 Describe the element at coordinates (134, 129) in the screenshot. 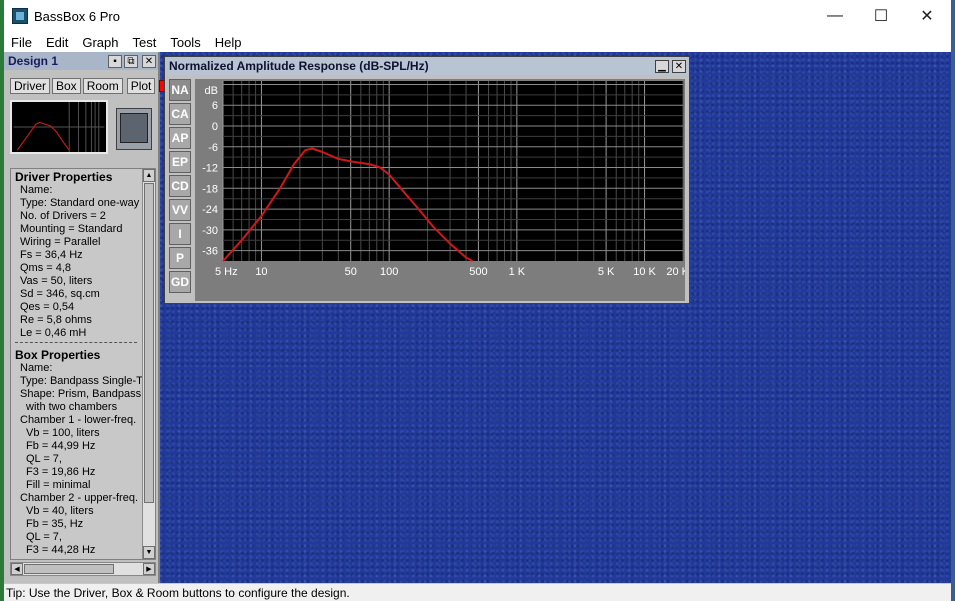

I see `box-icon` at that location.